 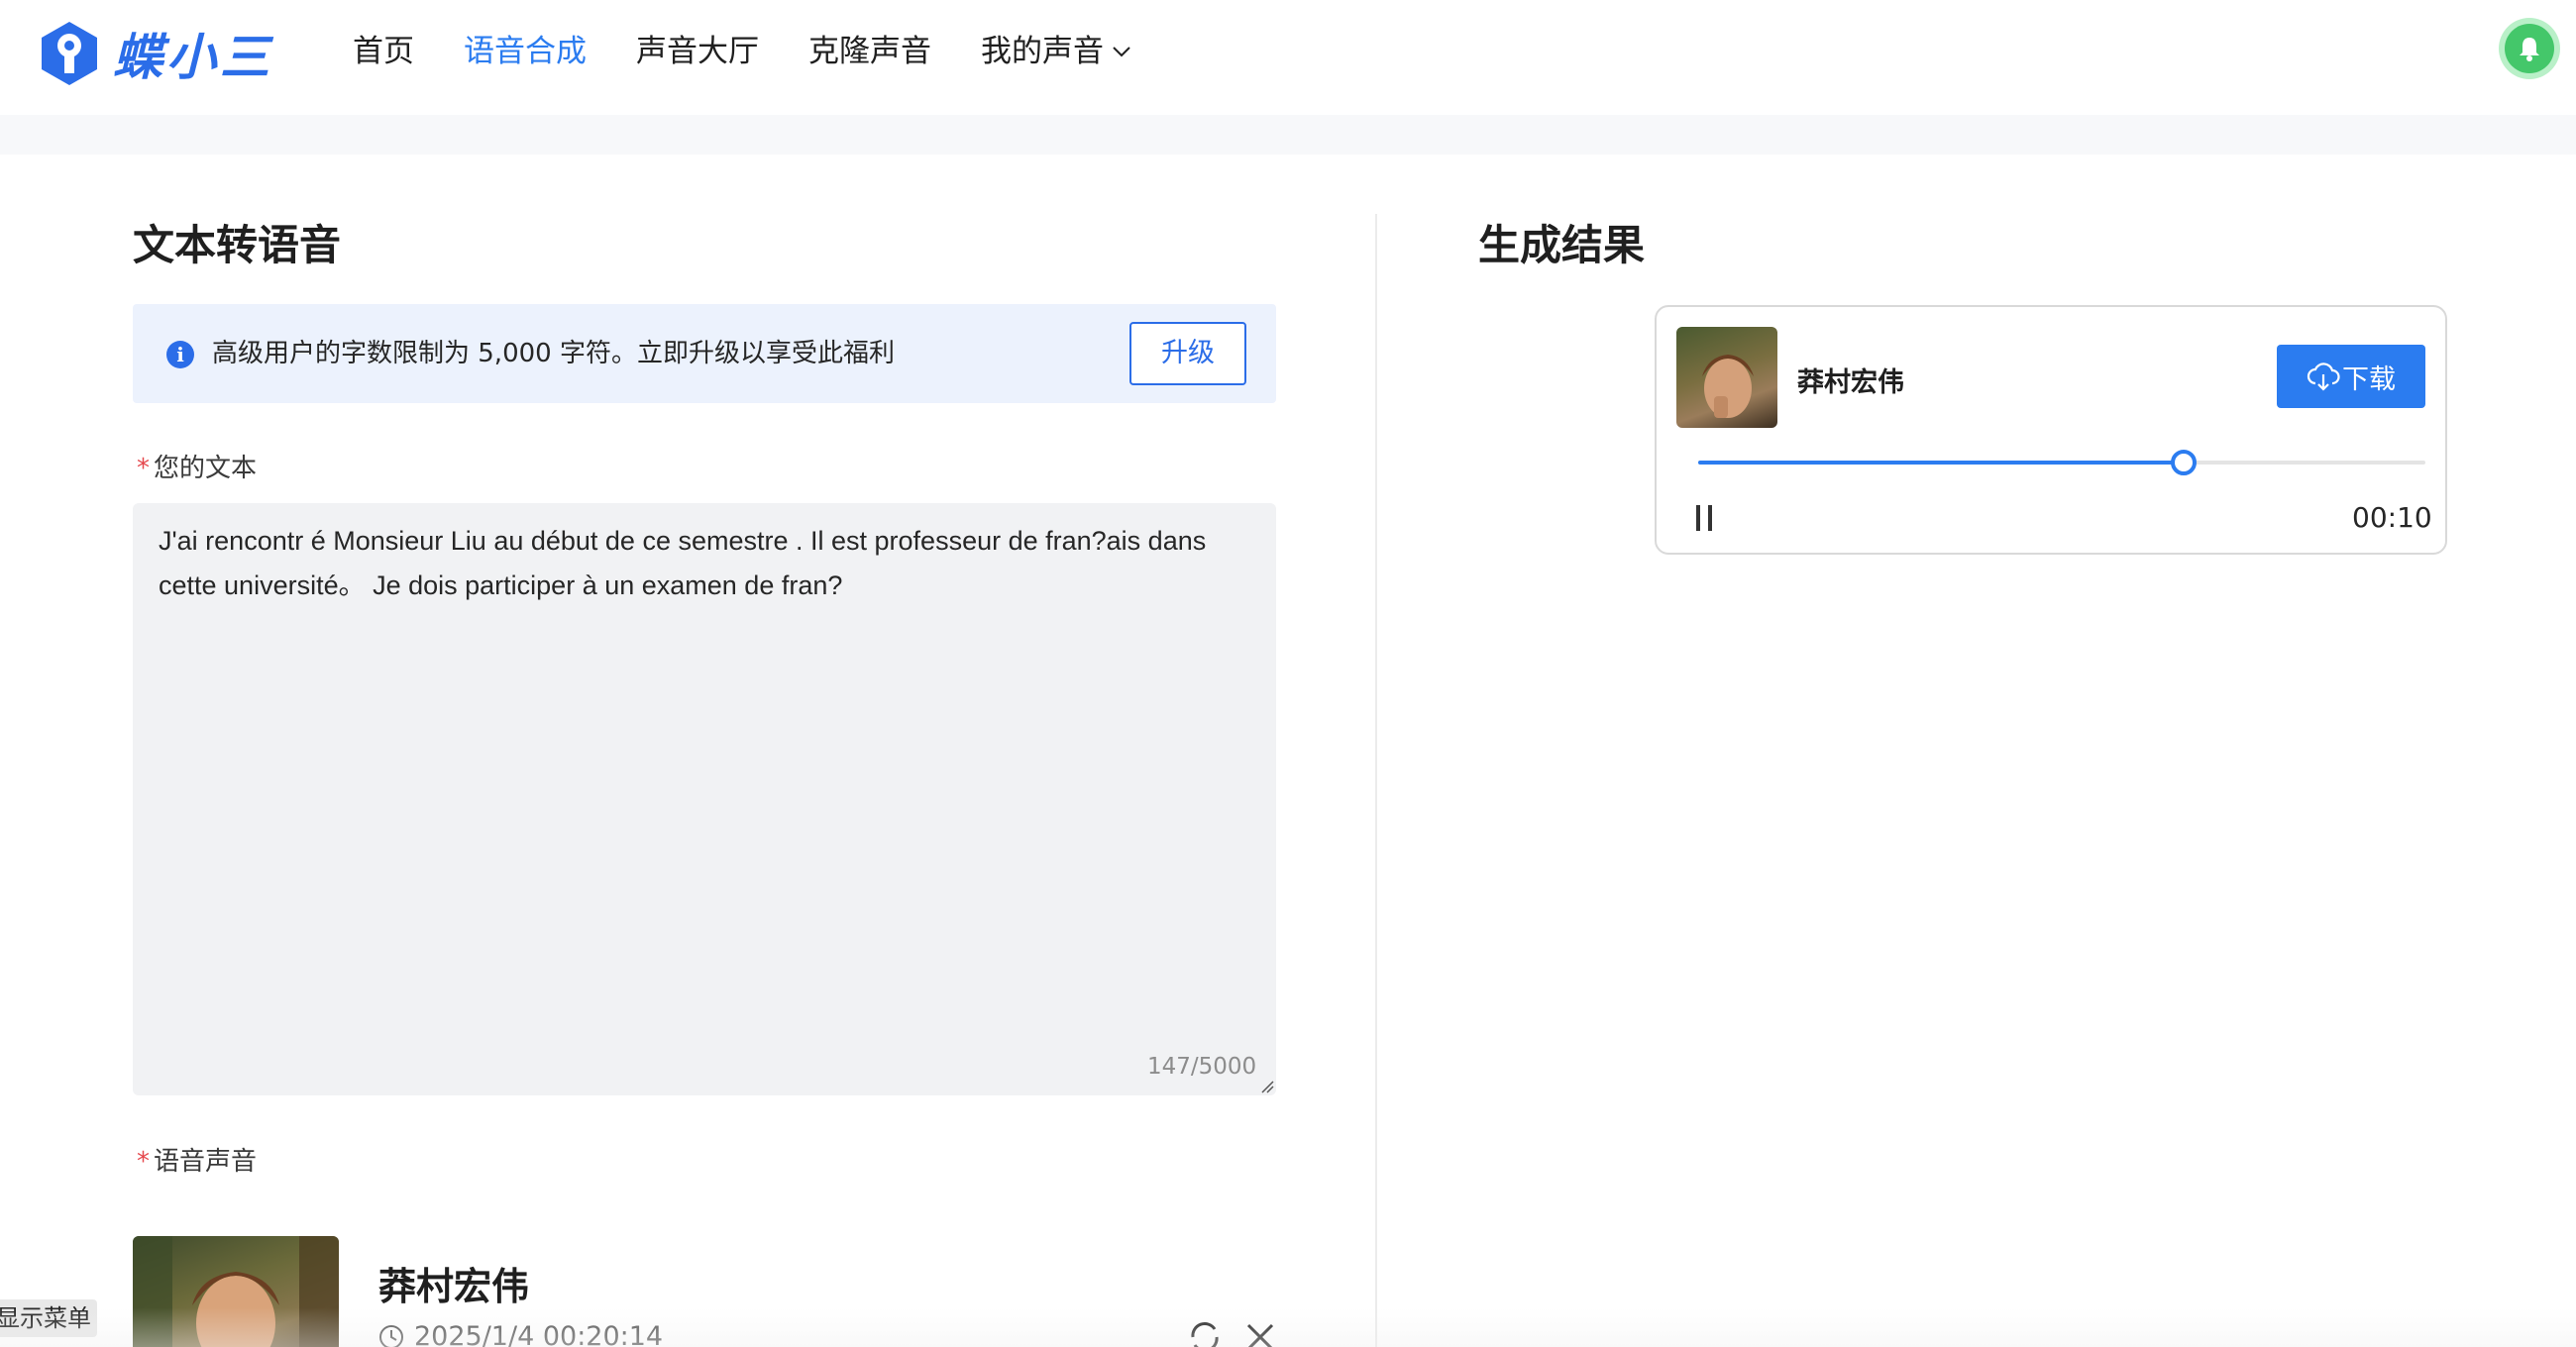 What do you see at coordinates (237, 245) in the screenshot?
I see `tts-title: 文本转语音` at bounding box center [237, 245].